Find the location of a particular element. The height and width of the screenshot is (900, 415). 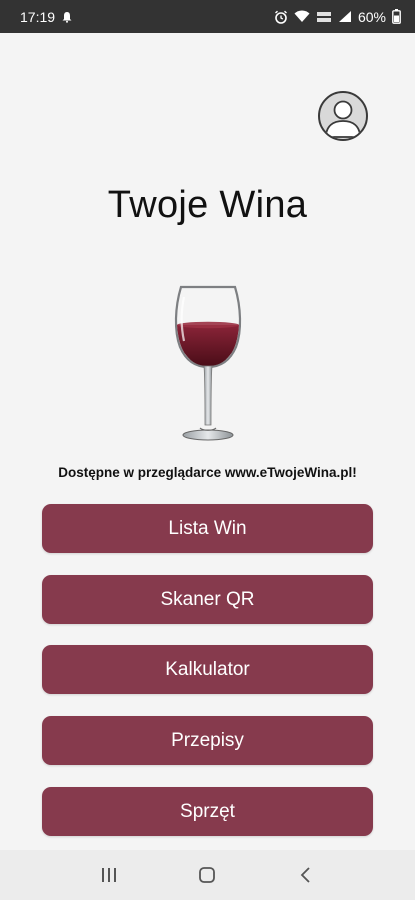

app-title: Twoje Wina is located at coordinates (207, 205).